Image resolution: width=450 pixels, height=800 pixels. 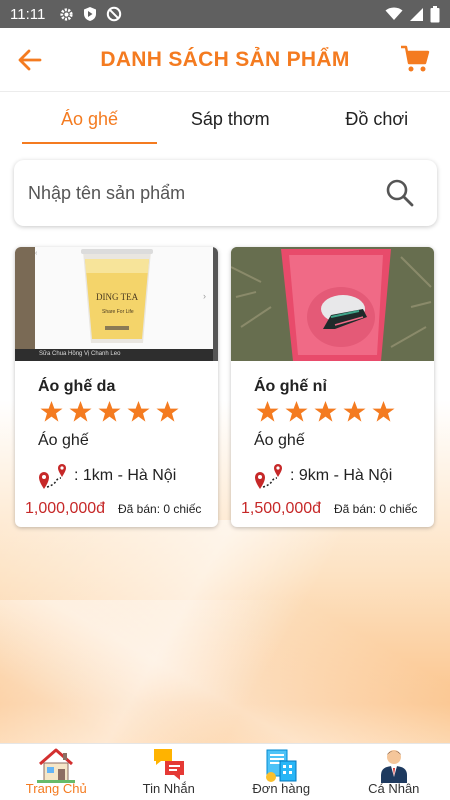 What do you see at coordinates (66, 14) in the screenshot?
I see `settings-icon` at bounding box center [66, 14].